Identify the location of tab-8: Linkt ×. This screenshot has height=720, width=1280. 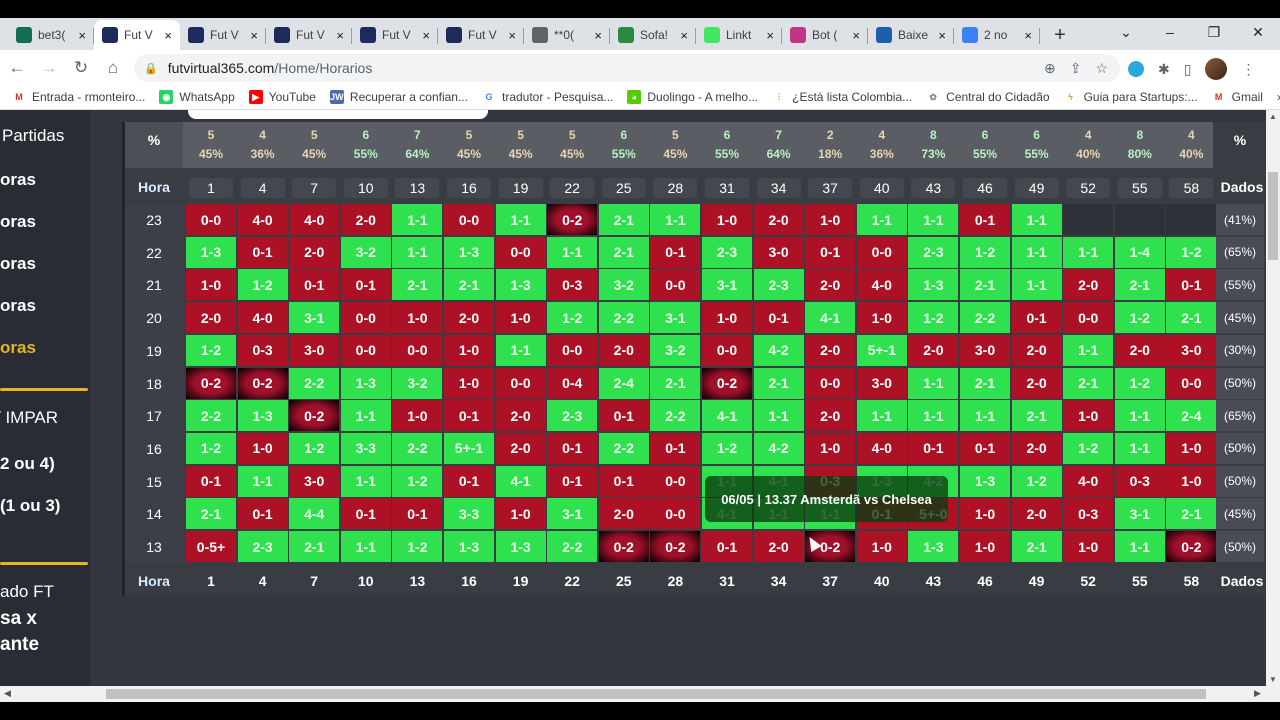
(739, 35).